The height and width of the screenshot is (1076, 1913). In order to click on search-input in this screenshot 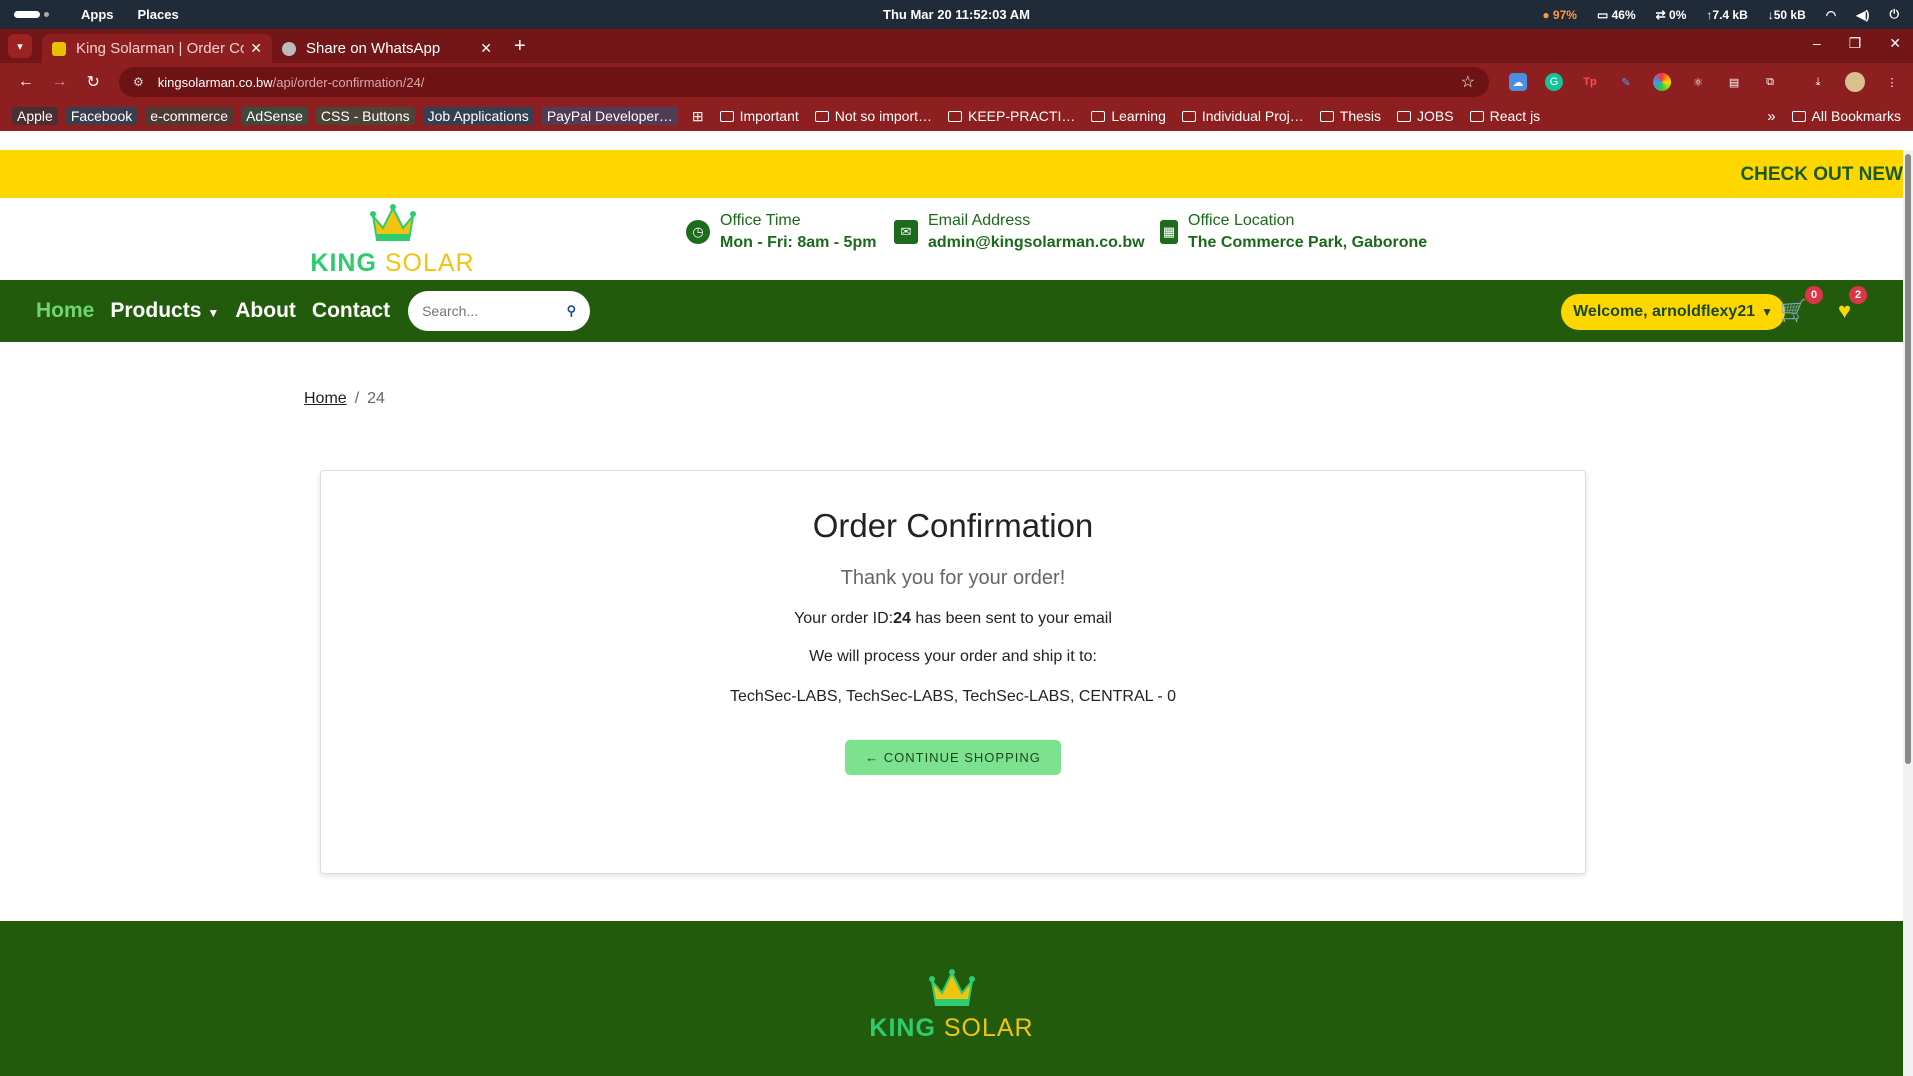, I will do `click(494, 311)`.